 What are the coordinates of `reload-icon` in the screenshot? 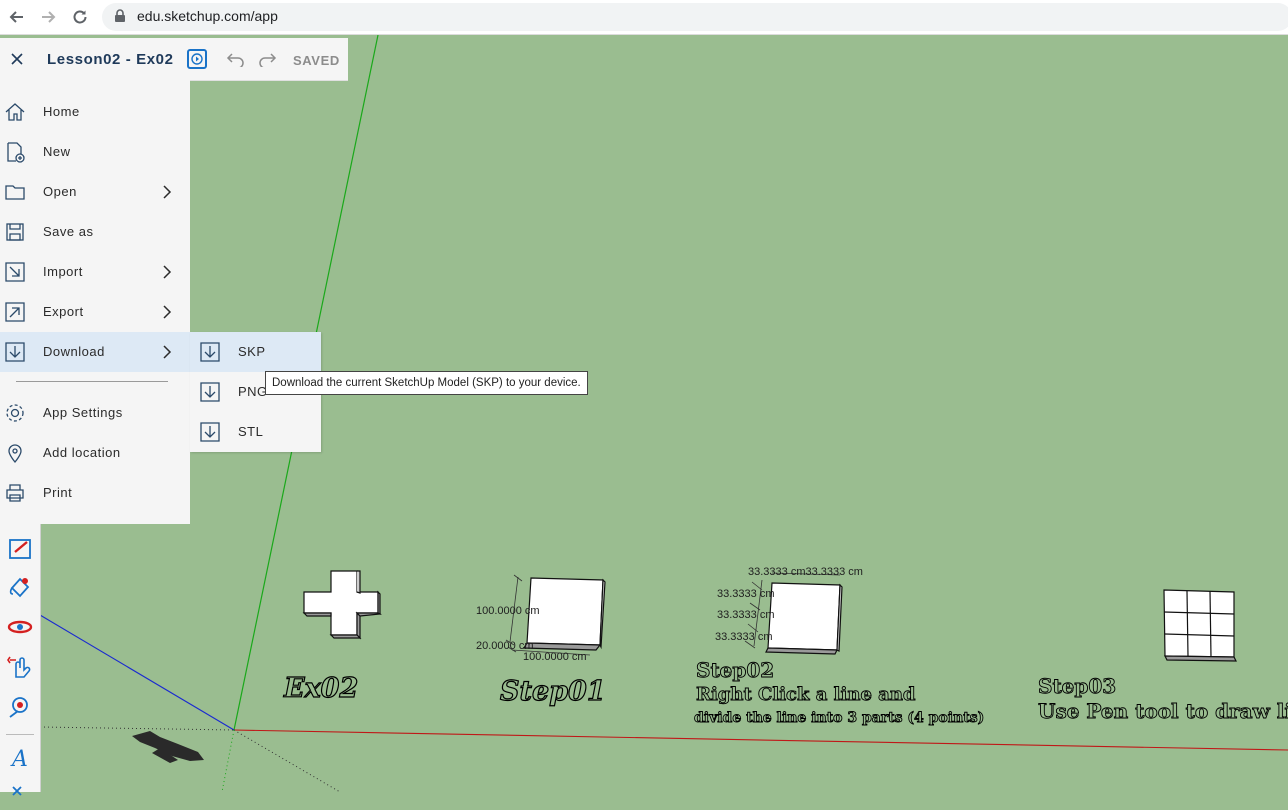 It's located at (80, 17).